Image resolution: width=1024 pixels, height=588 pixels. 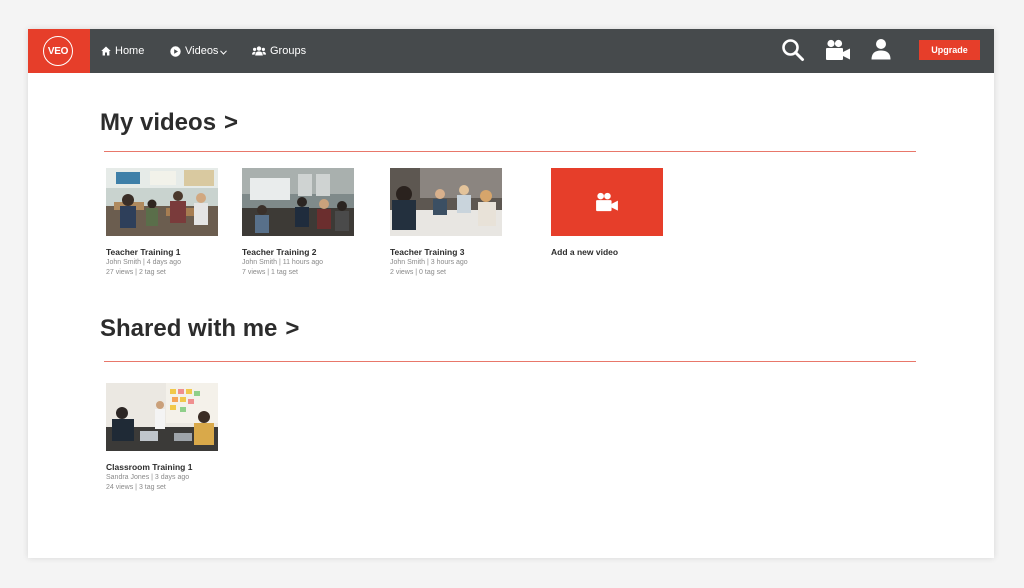 What do you see at coordinates (162, 252) in the screenshot?
I see `video-title: Teacher Training 1` at bounding box center [162, 252].